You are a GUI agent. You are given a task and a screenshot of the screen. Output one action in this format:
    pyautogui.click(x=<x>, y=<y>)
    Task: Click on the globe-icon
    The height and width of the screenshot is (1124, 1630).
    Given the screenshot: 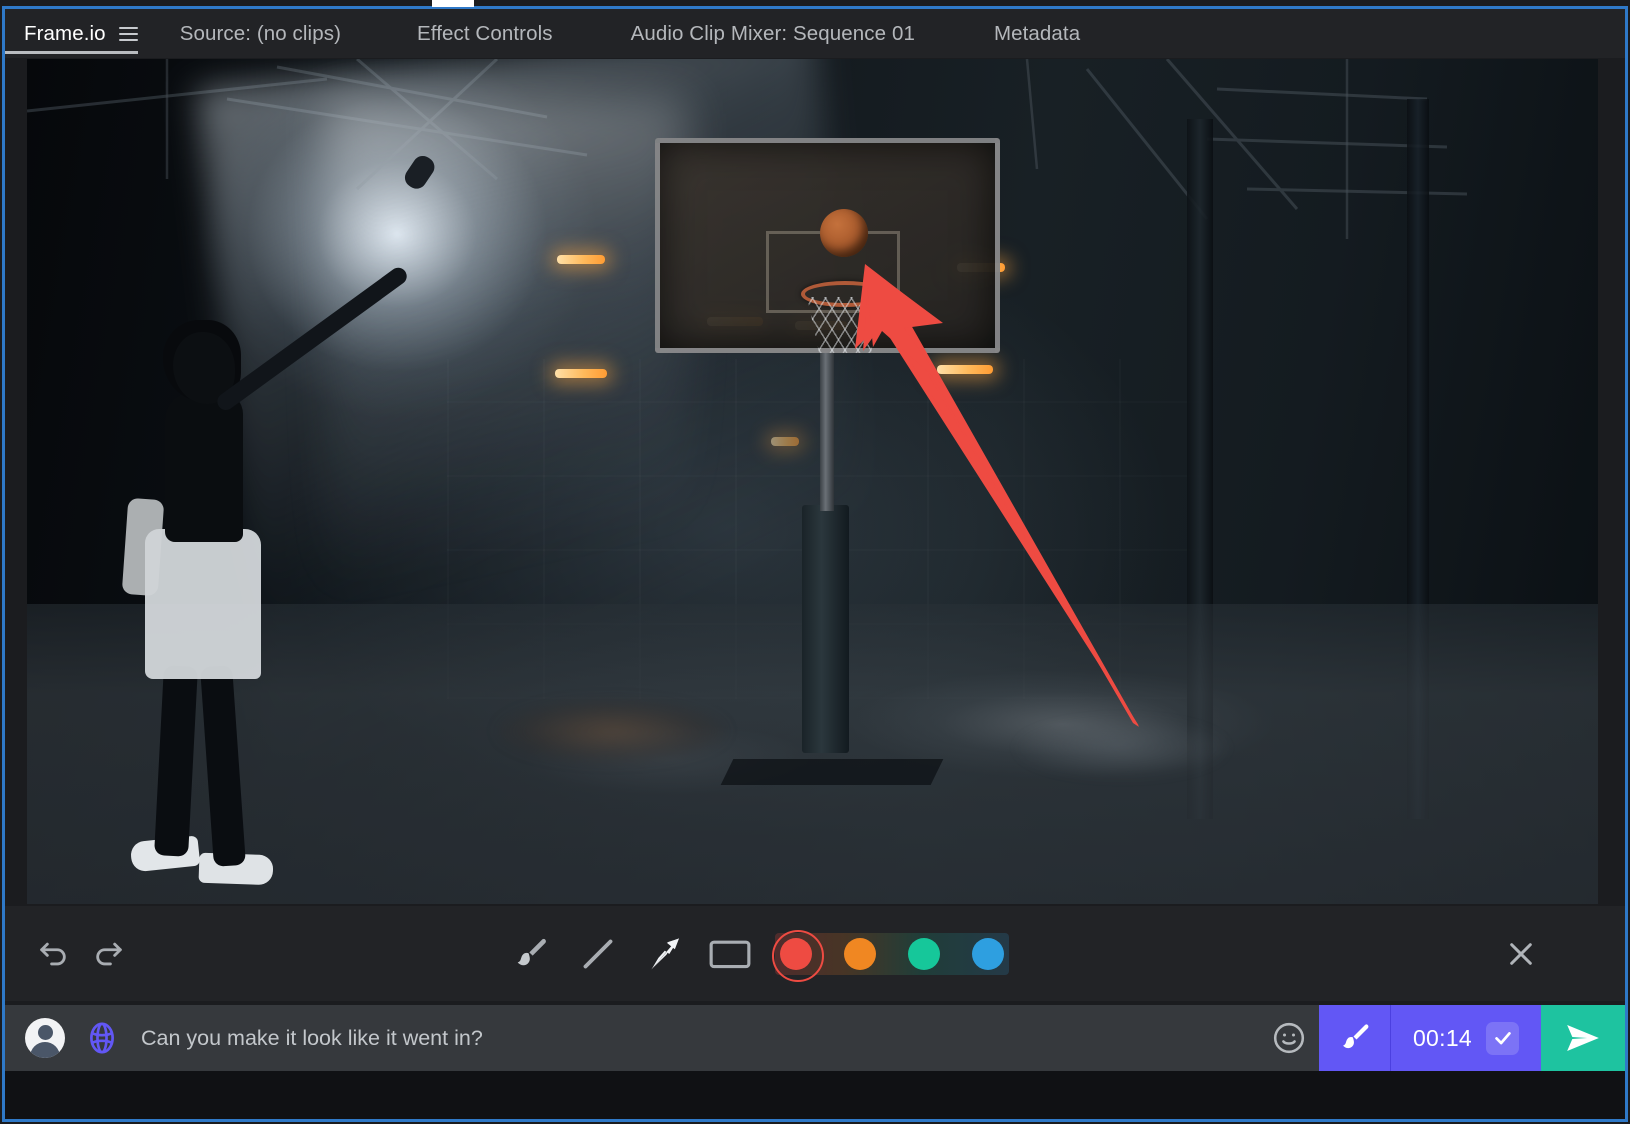 What is the action you would take?
    pyautogui.click(x=102, y=1038)
    